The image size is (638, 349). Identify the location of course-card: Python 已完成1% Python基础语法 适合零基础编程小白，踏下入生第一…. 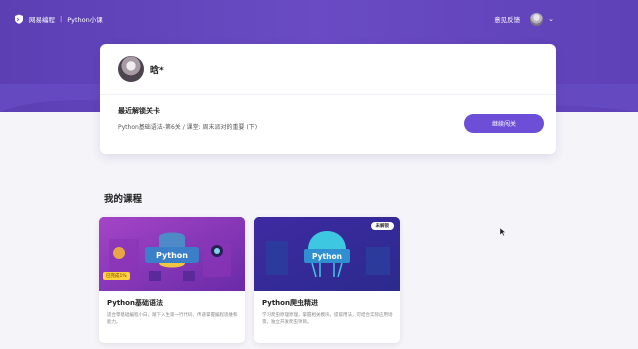
(172, 280).